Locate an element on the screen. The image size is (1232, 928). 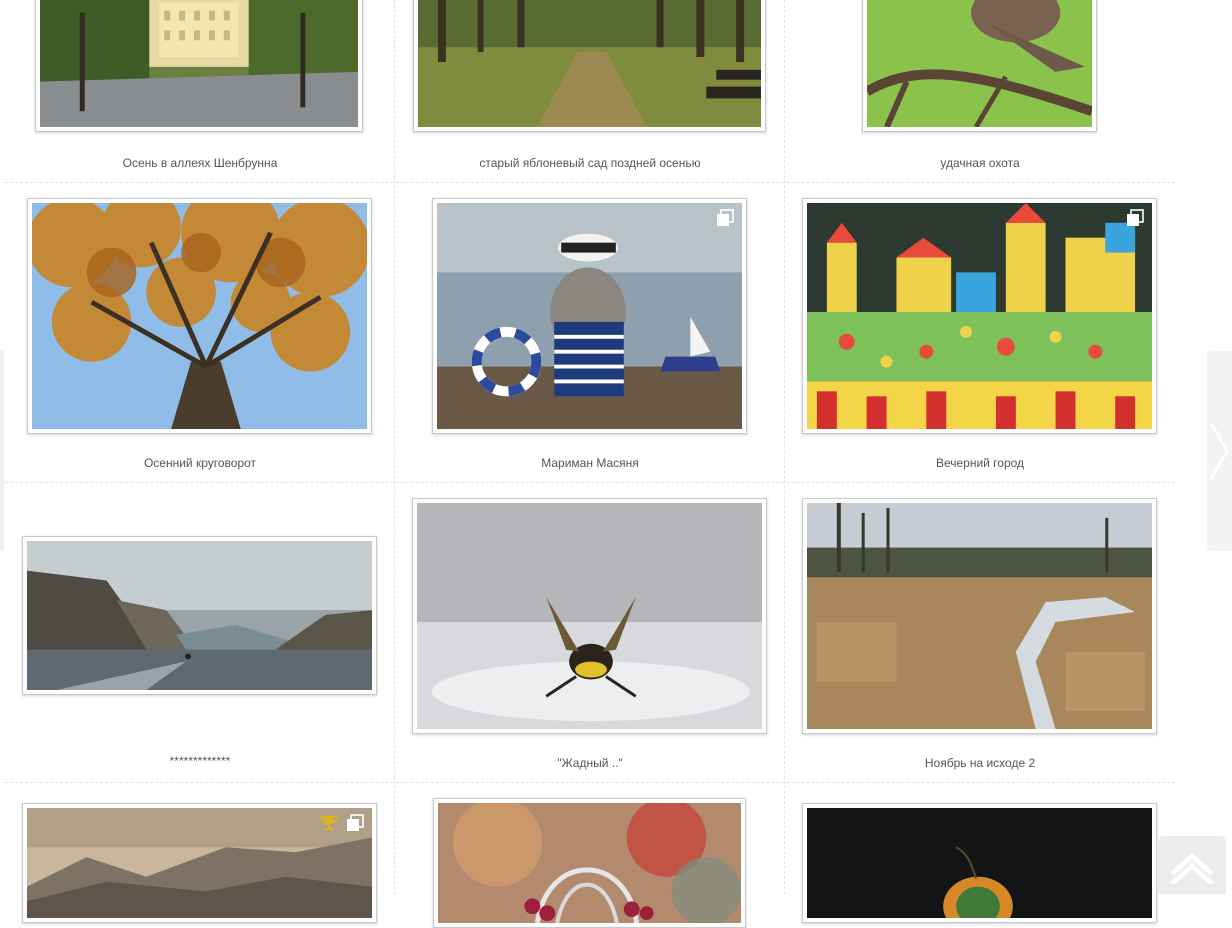
photo-caption: ************* is located at coordinates (200, 761).